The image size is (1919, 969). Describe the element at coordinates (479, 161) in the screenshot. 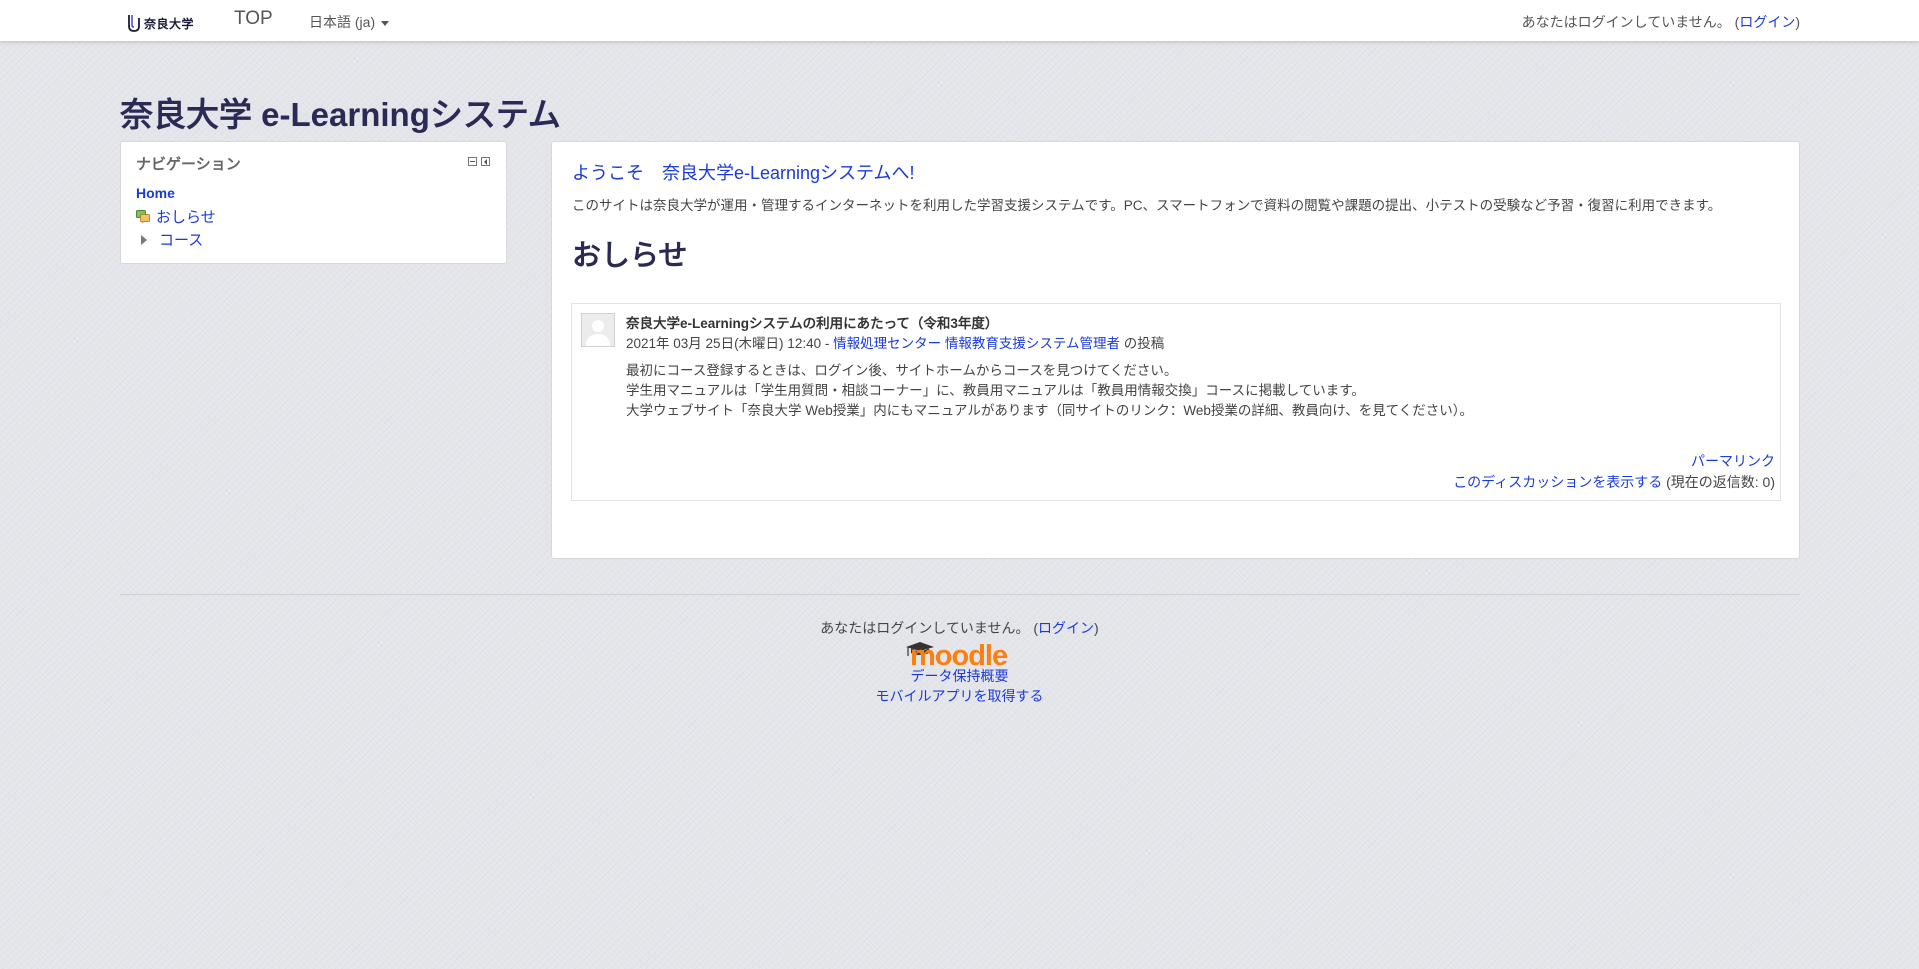

I see `block-controls` at that location.